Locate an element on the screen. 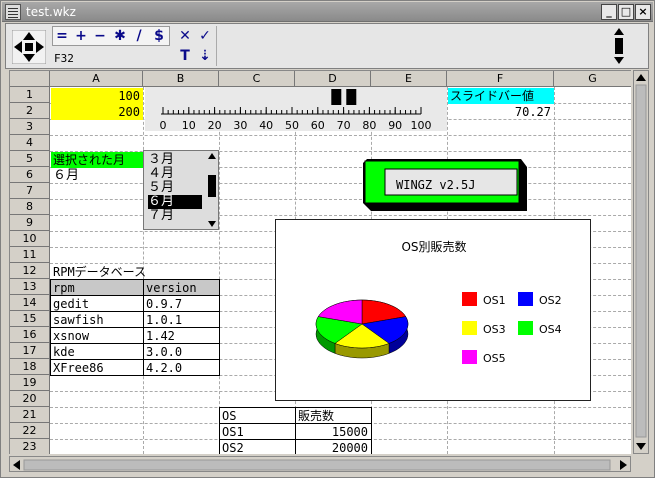 The height and width of the screenshot is (478, 655). row-header: 13 is located at coordinates (30, 287).